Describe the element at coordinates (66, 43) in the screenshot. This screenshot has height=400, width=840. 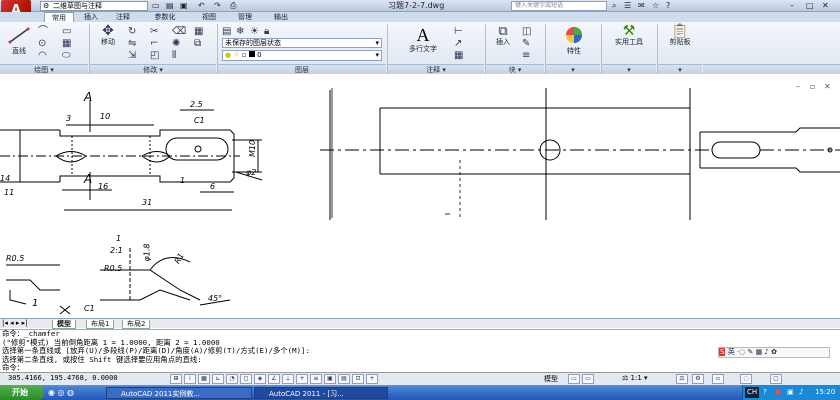
I see `hatch-icon: ▦` at that location.